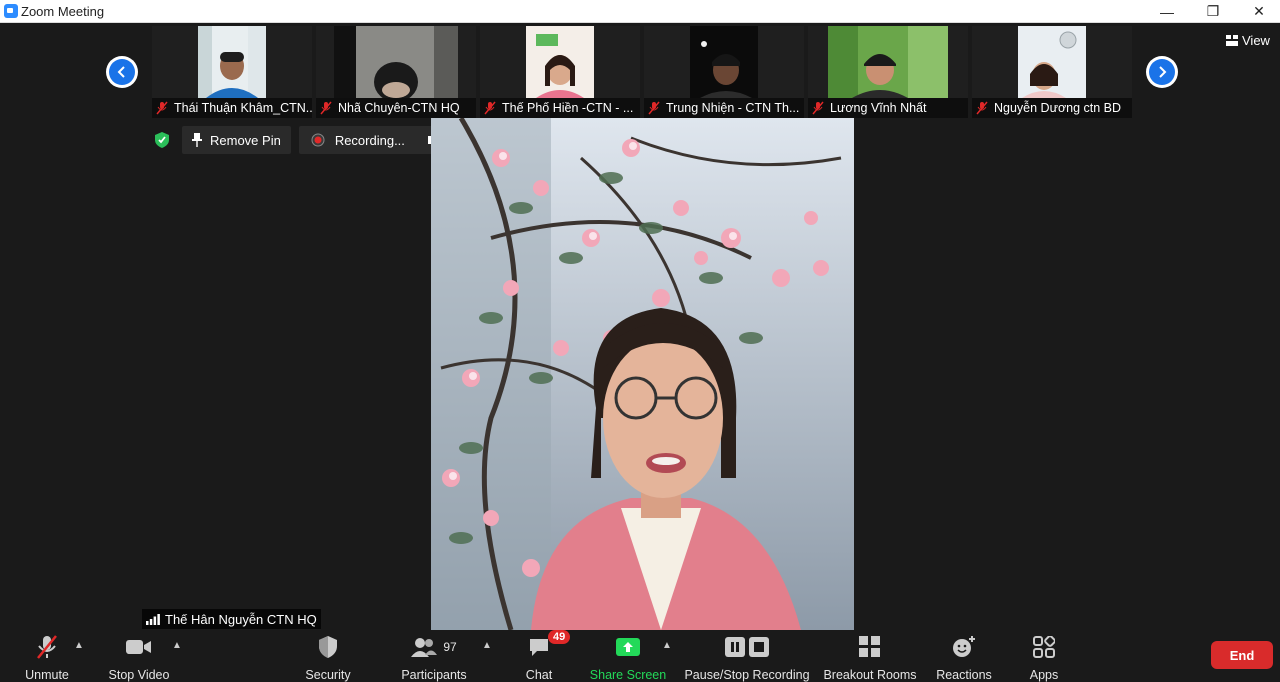 This screenshot has height=682, width=1280. What do you see at coordinates (1248, 40) in the screenshot?
I see `view-button: View` at bounding box center [1248, 40].